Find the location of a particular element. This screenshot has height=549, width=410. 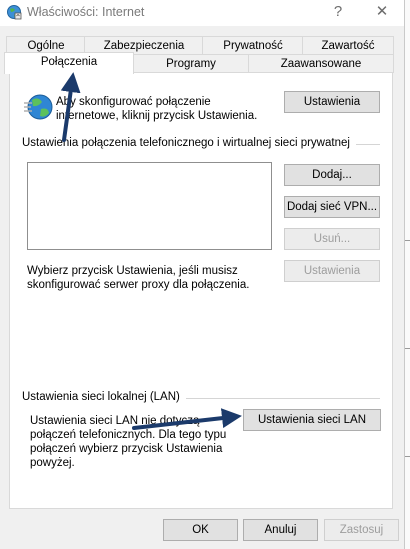

close-button: ✕ is located at coordinates (382, 13).